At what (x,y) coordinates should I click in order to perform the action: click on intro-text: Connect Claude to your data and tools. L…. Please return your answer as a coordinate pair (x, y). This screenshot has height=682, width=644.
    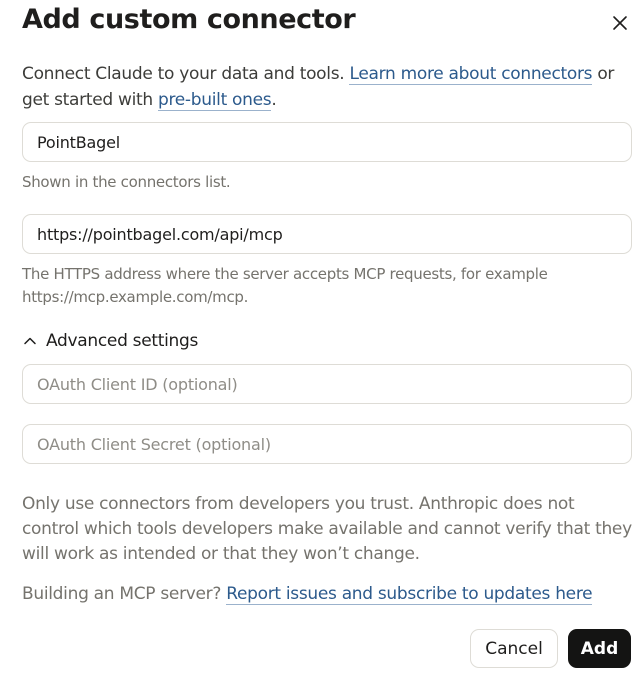
    Looking at the image, I should click on (322, 87).